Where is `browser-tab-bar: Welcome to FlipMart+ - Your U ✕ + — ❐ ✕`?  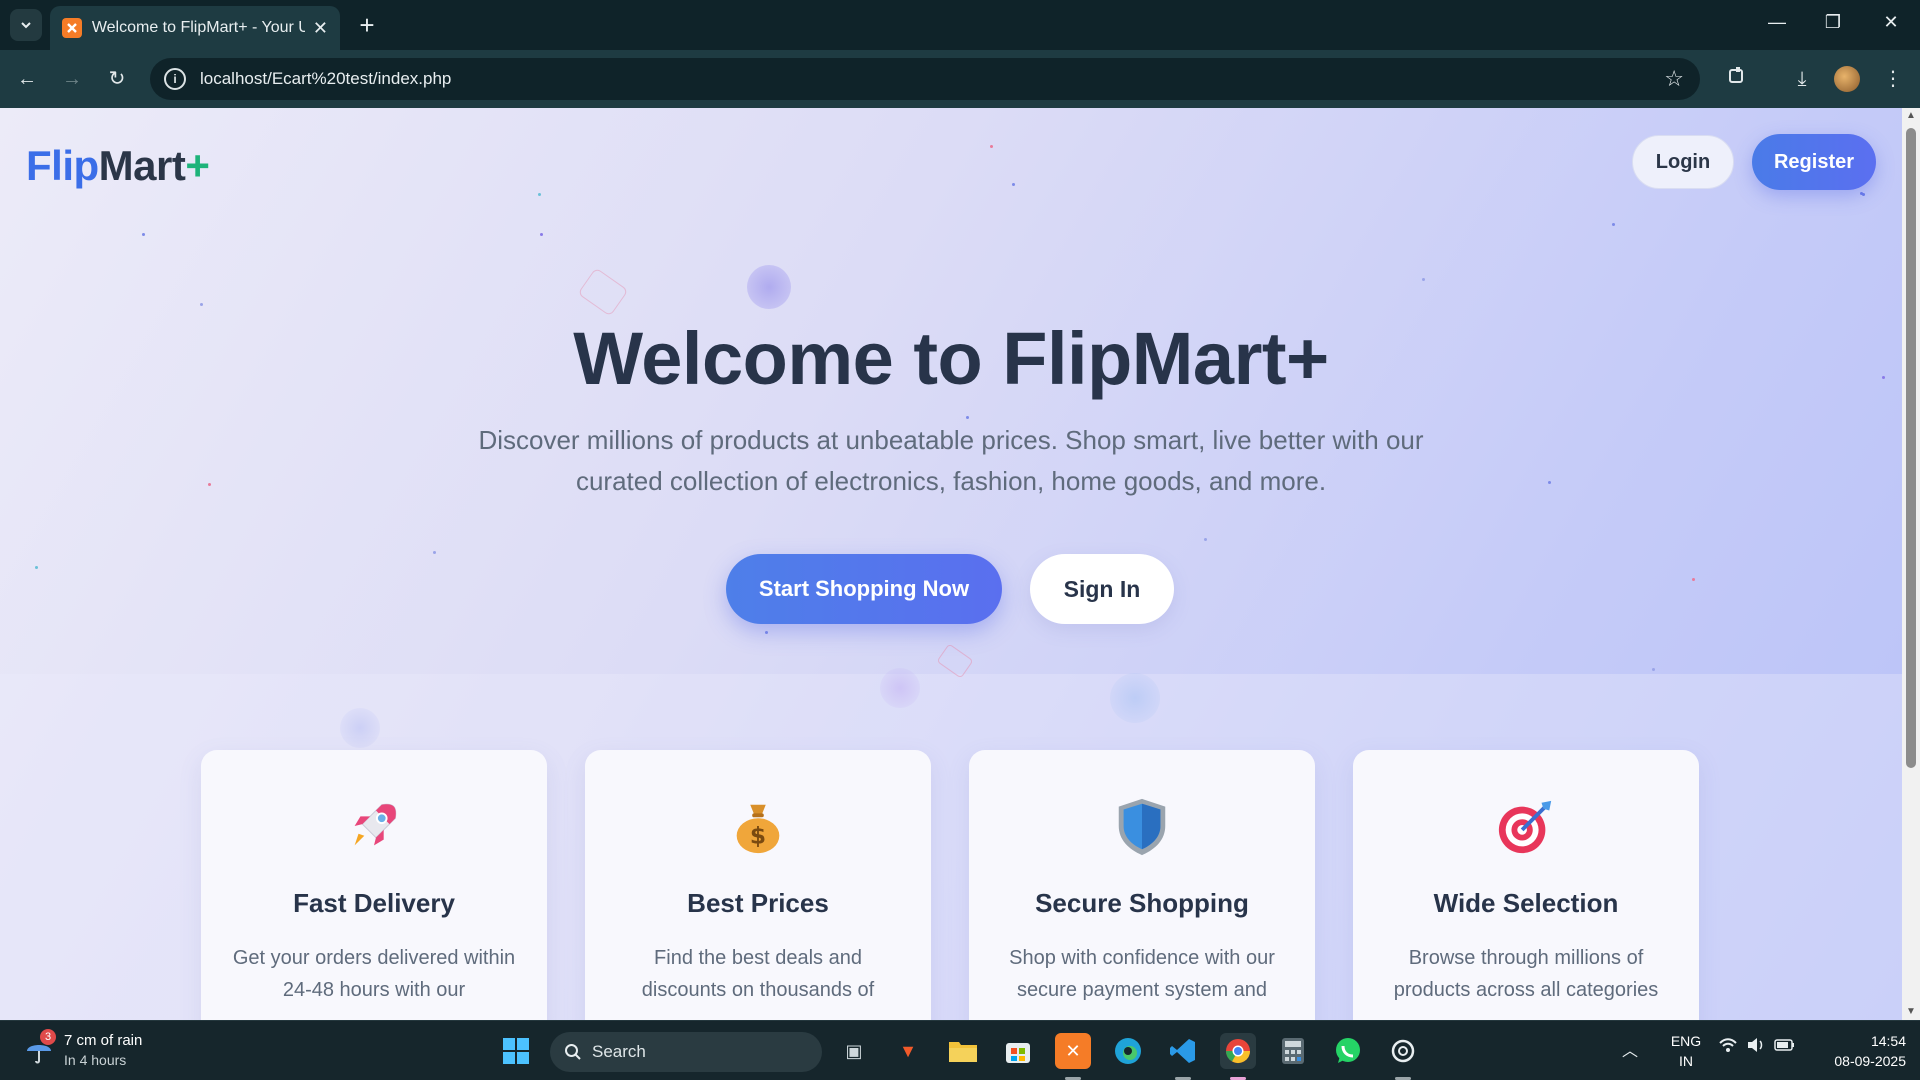 browser-tab-bar: Welcome to FlipMart+ - Your U ✕ + — ❐ ✕ is located at coordinates (960, 25).